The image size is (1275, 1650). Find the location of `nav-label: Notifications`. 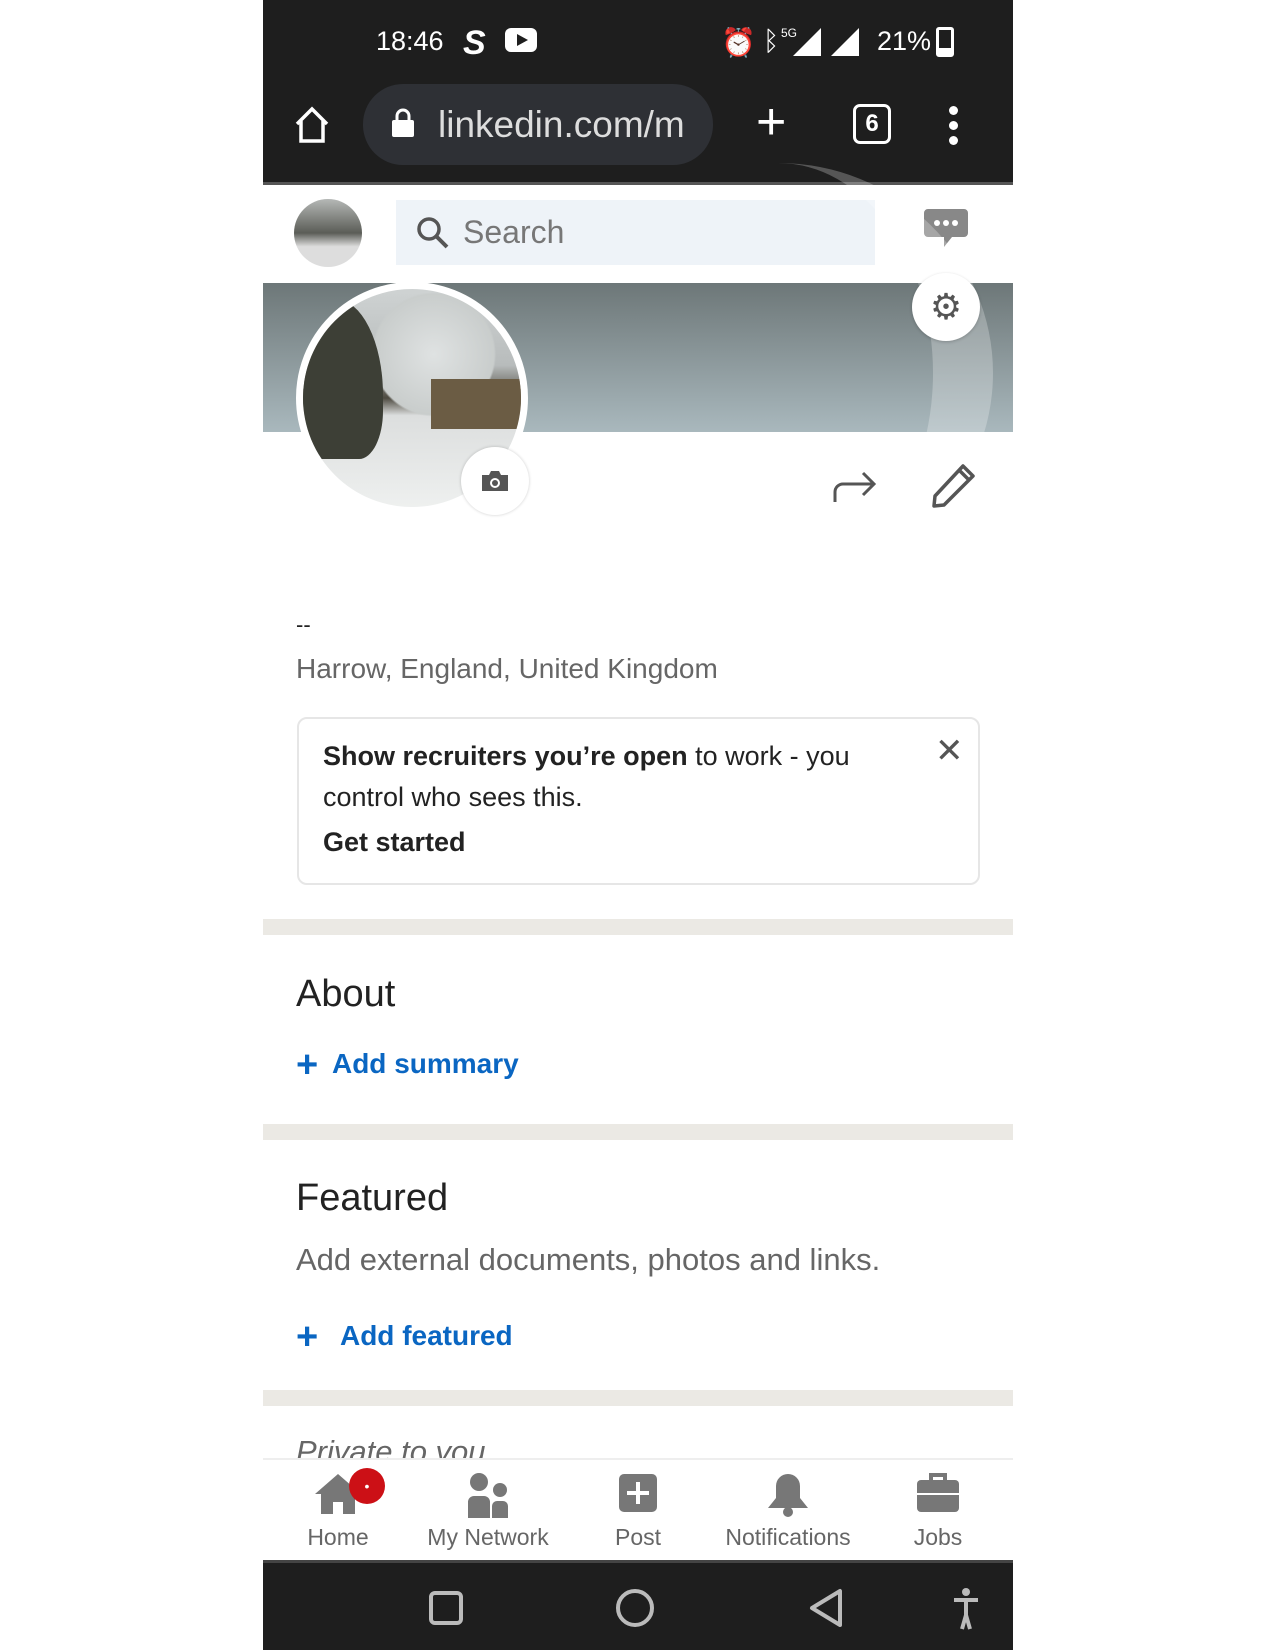

nav-label: Notifications is located at coordinates (788, 1537).